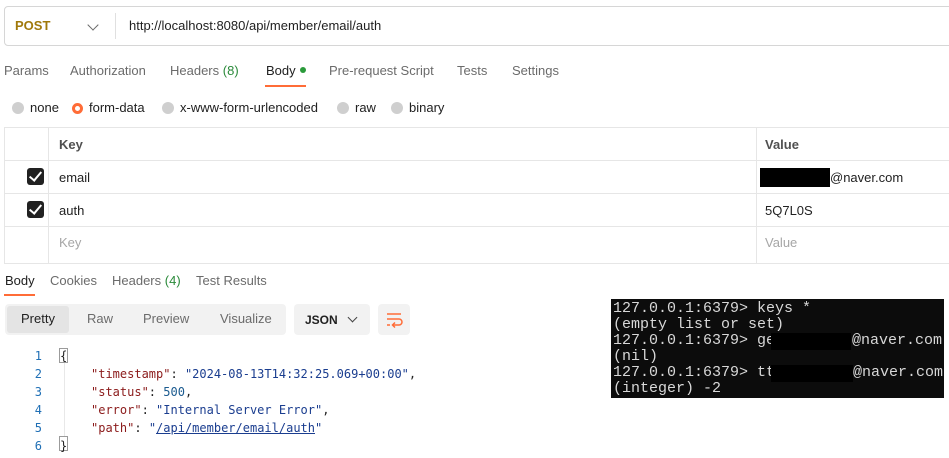  What do you see at coordinates (535, 70) in the screenshot?
I see `tab-settings: Settings` at bounding box center [535, 70].